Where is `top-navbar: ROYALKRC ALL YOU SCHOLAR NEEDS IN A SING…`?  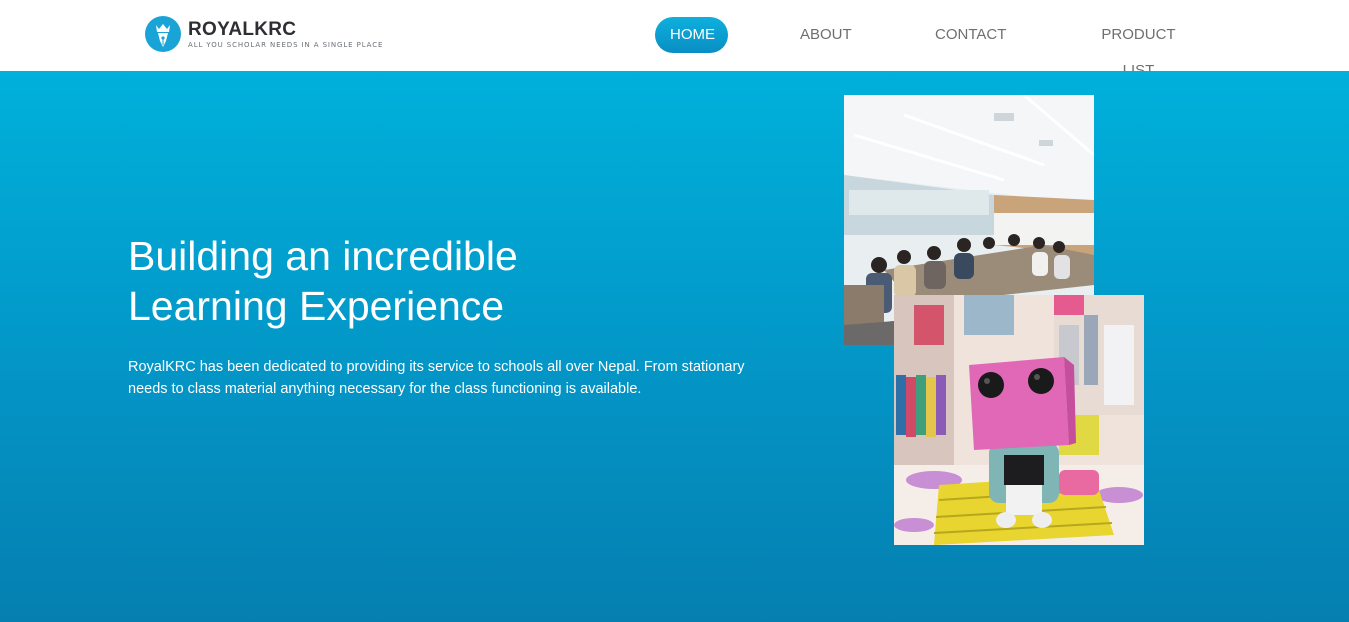
top-navbar: ROYALKRC ALL YOU SCHOLAR NEEDS IN A SING… is located at coordinates (674, 39).